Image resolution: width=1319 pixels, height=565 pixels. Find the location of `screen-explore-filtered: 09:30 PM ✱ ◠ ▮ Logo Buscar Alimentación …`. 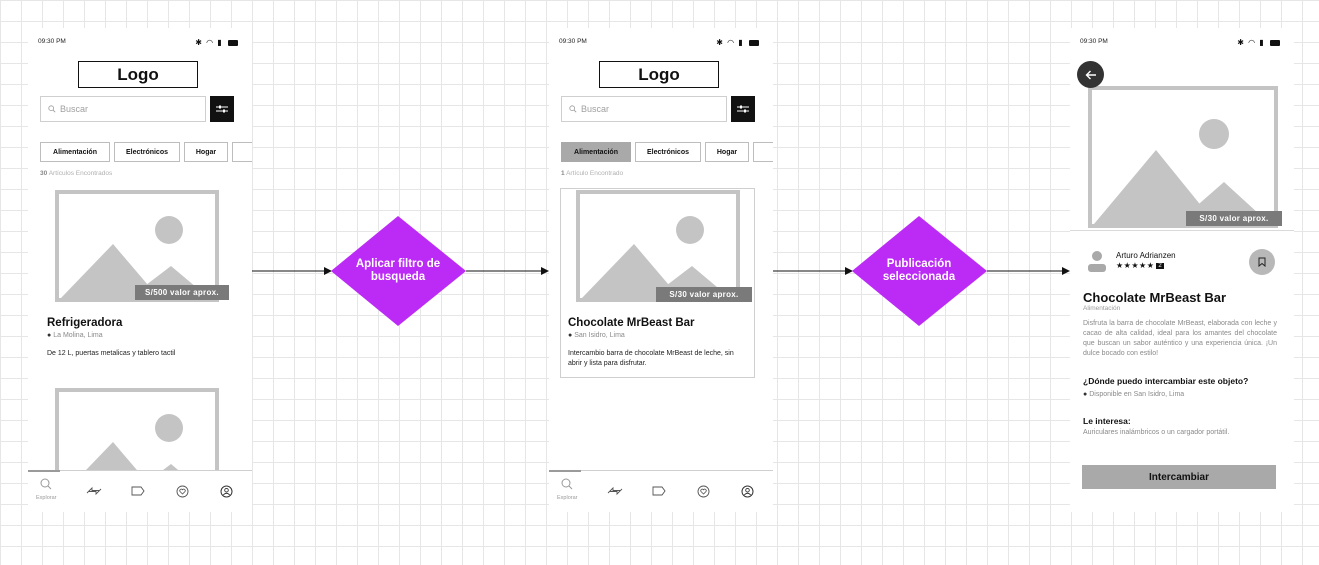

screen-explore-filtered: 09:30 PM ✱ ◠ ▮ Logo Buscar Alimentación … is located at coordinates (661, 270).